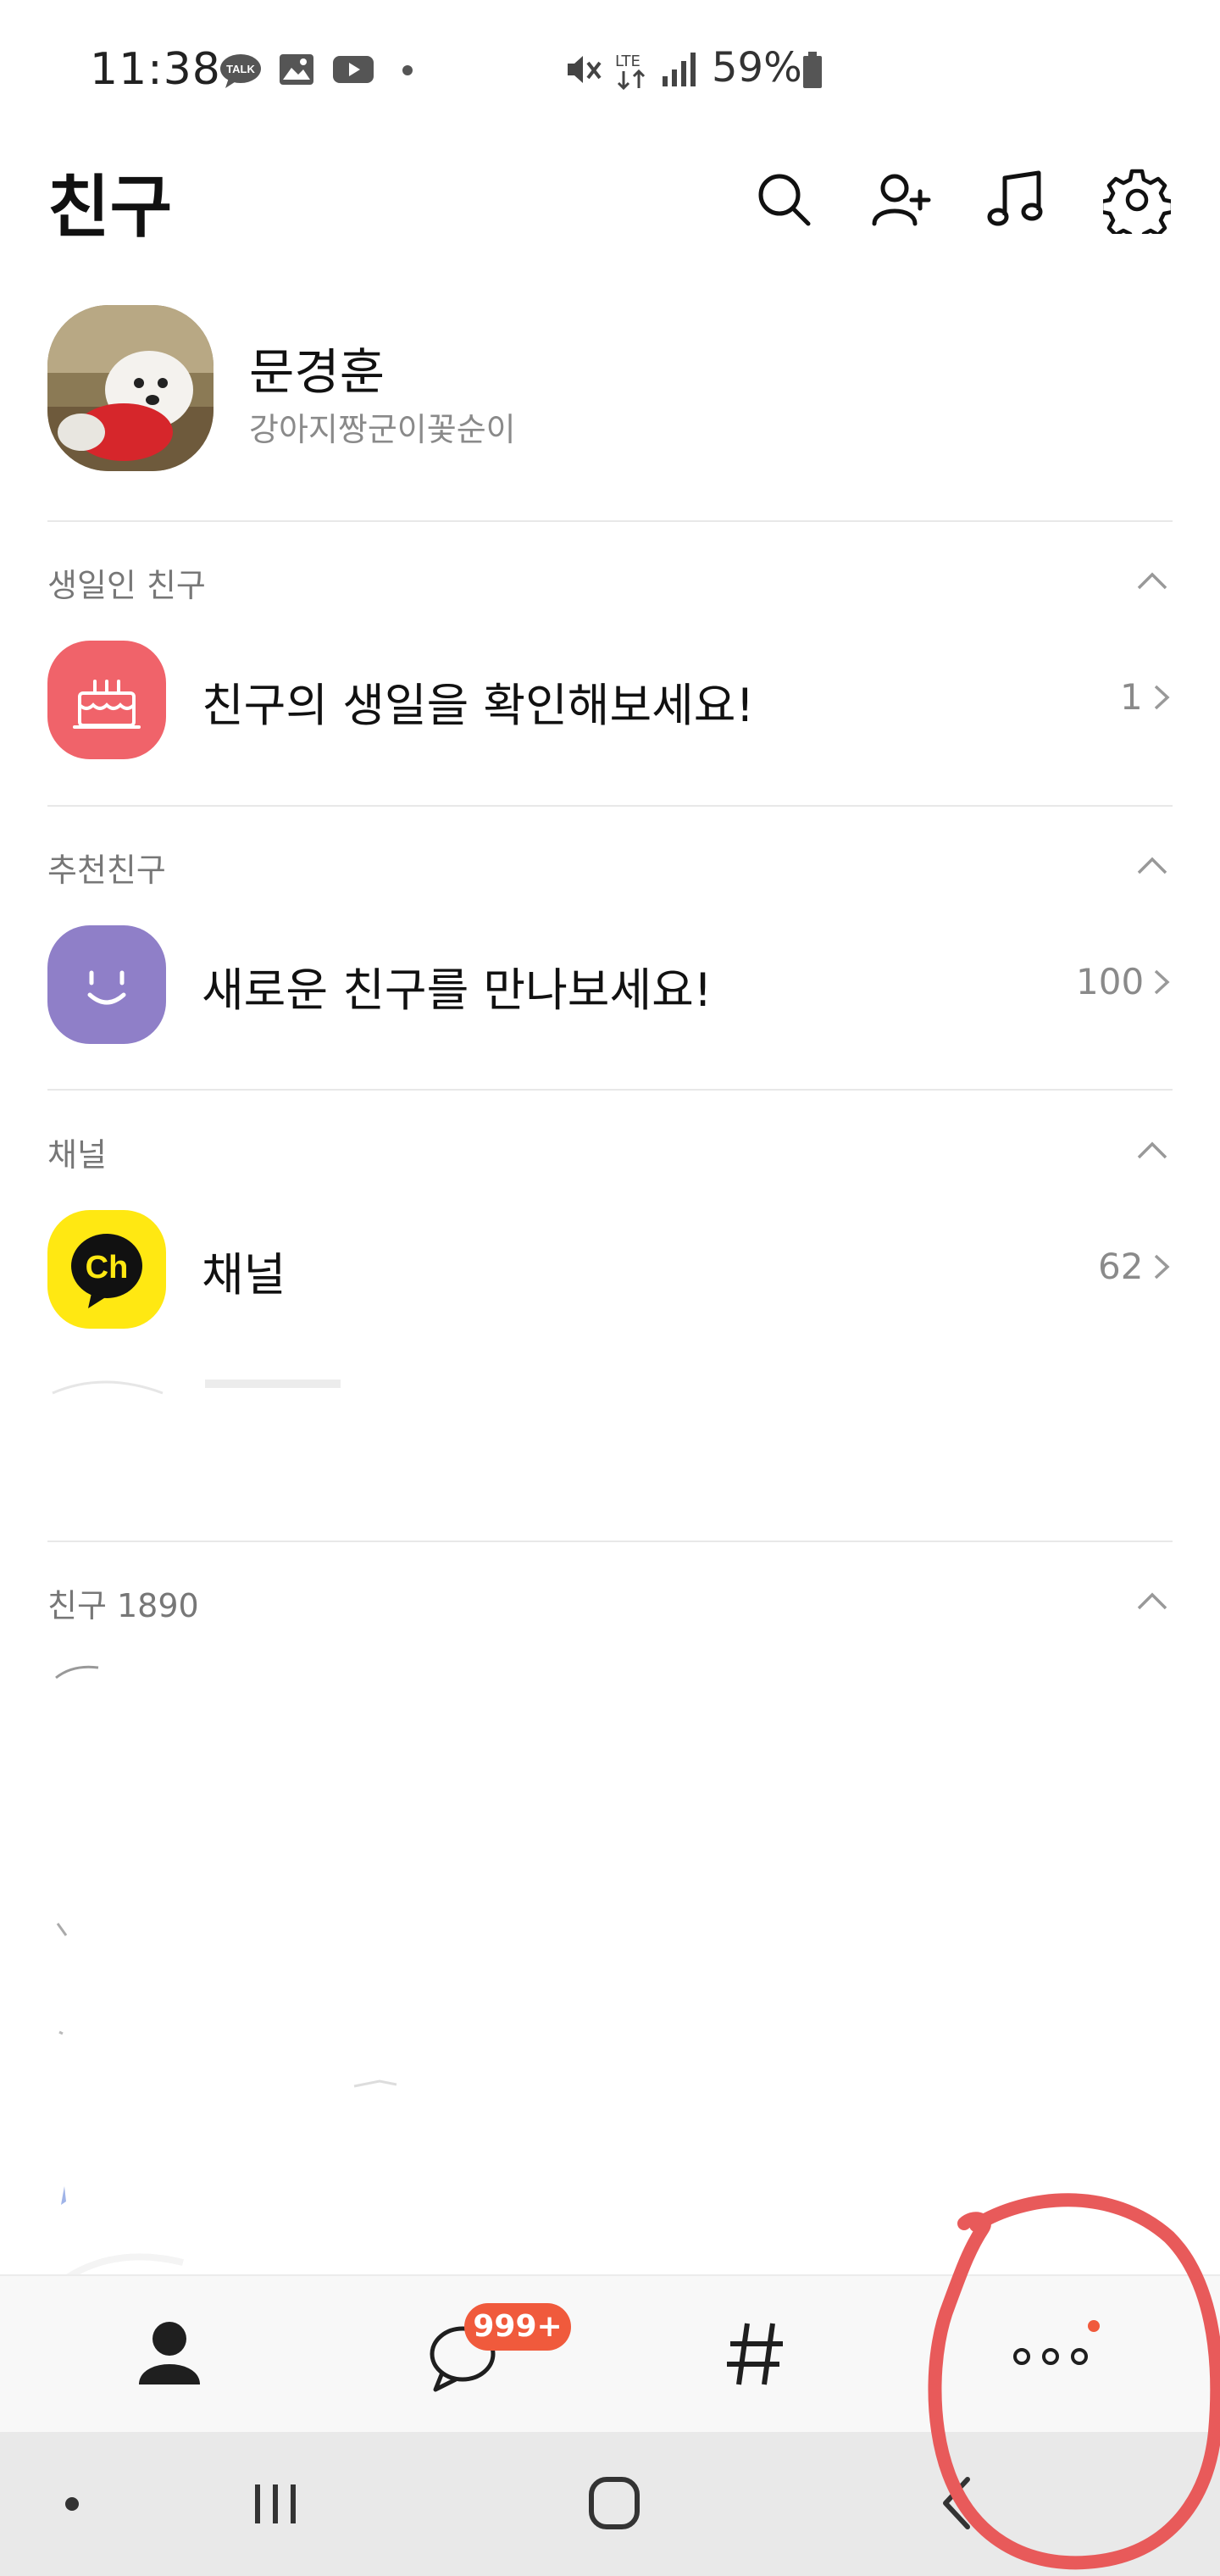 Image resolution: width=1220 pixels, height=2576 pixels. Describe the element at coordinates (1152, 1601) in the screenshot. I see `collapse-friends-icon` at that location.